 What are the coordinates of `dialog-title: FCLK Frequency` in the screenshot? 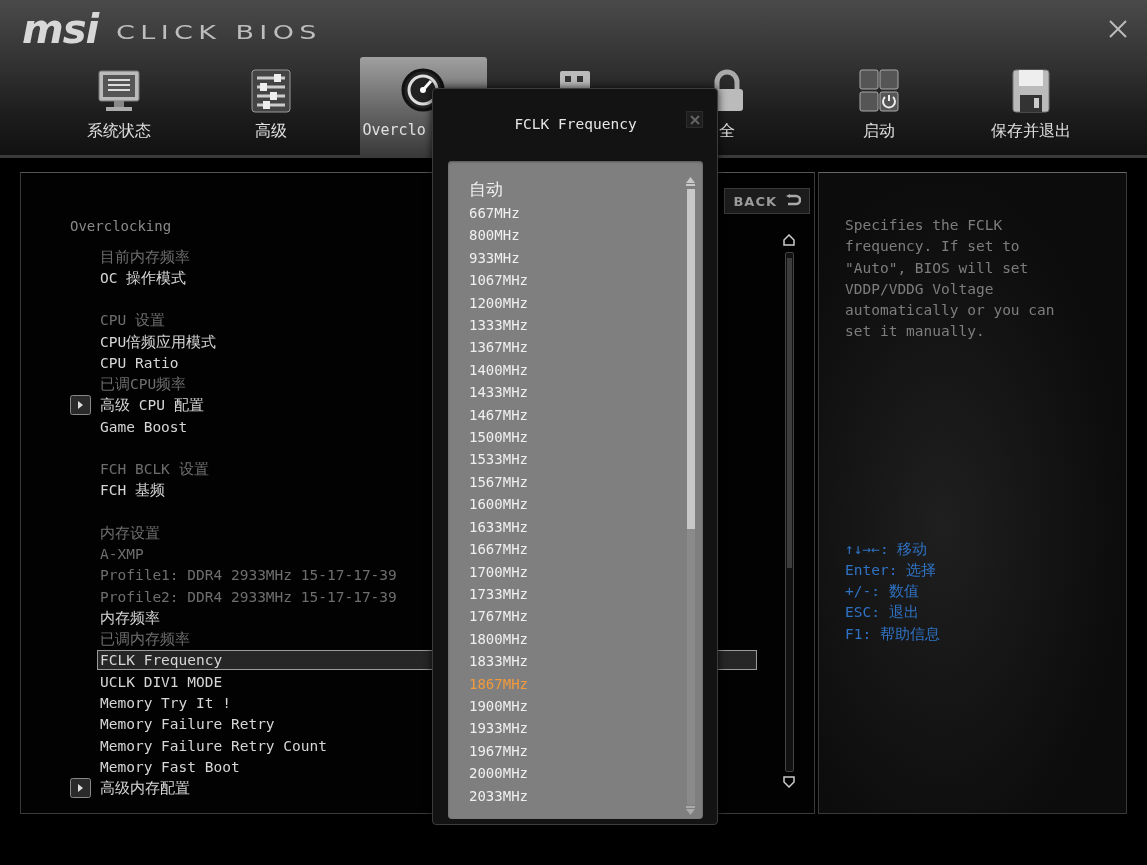 It's located at (575, 124).